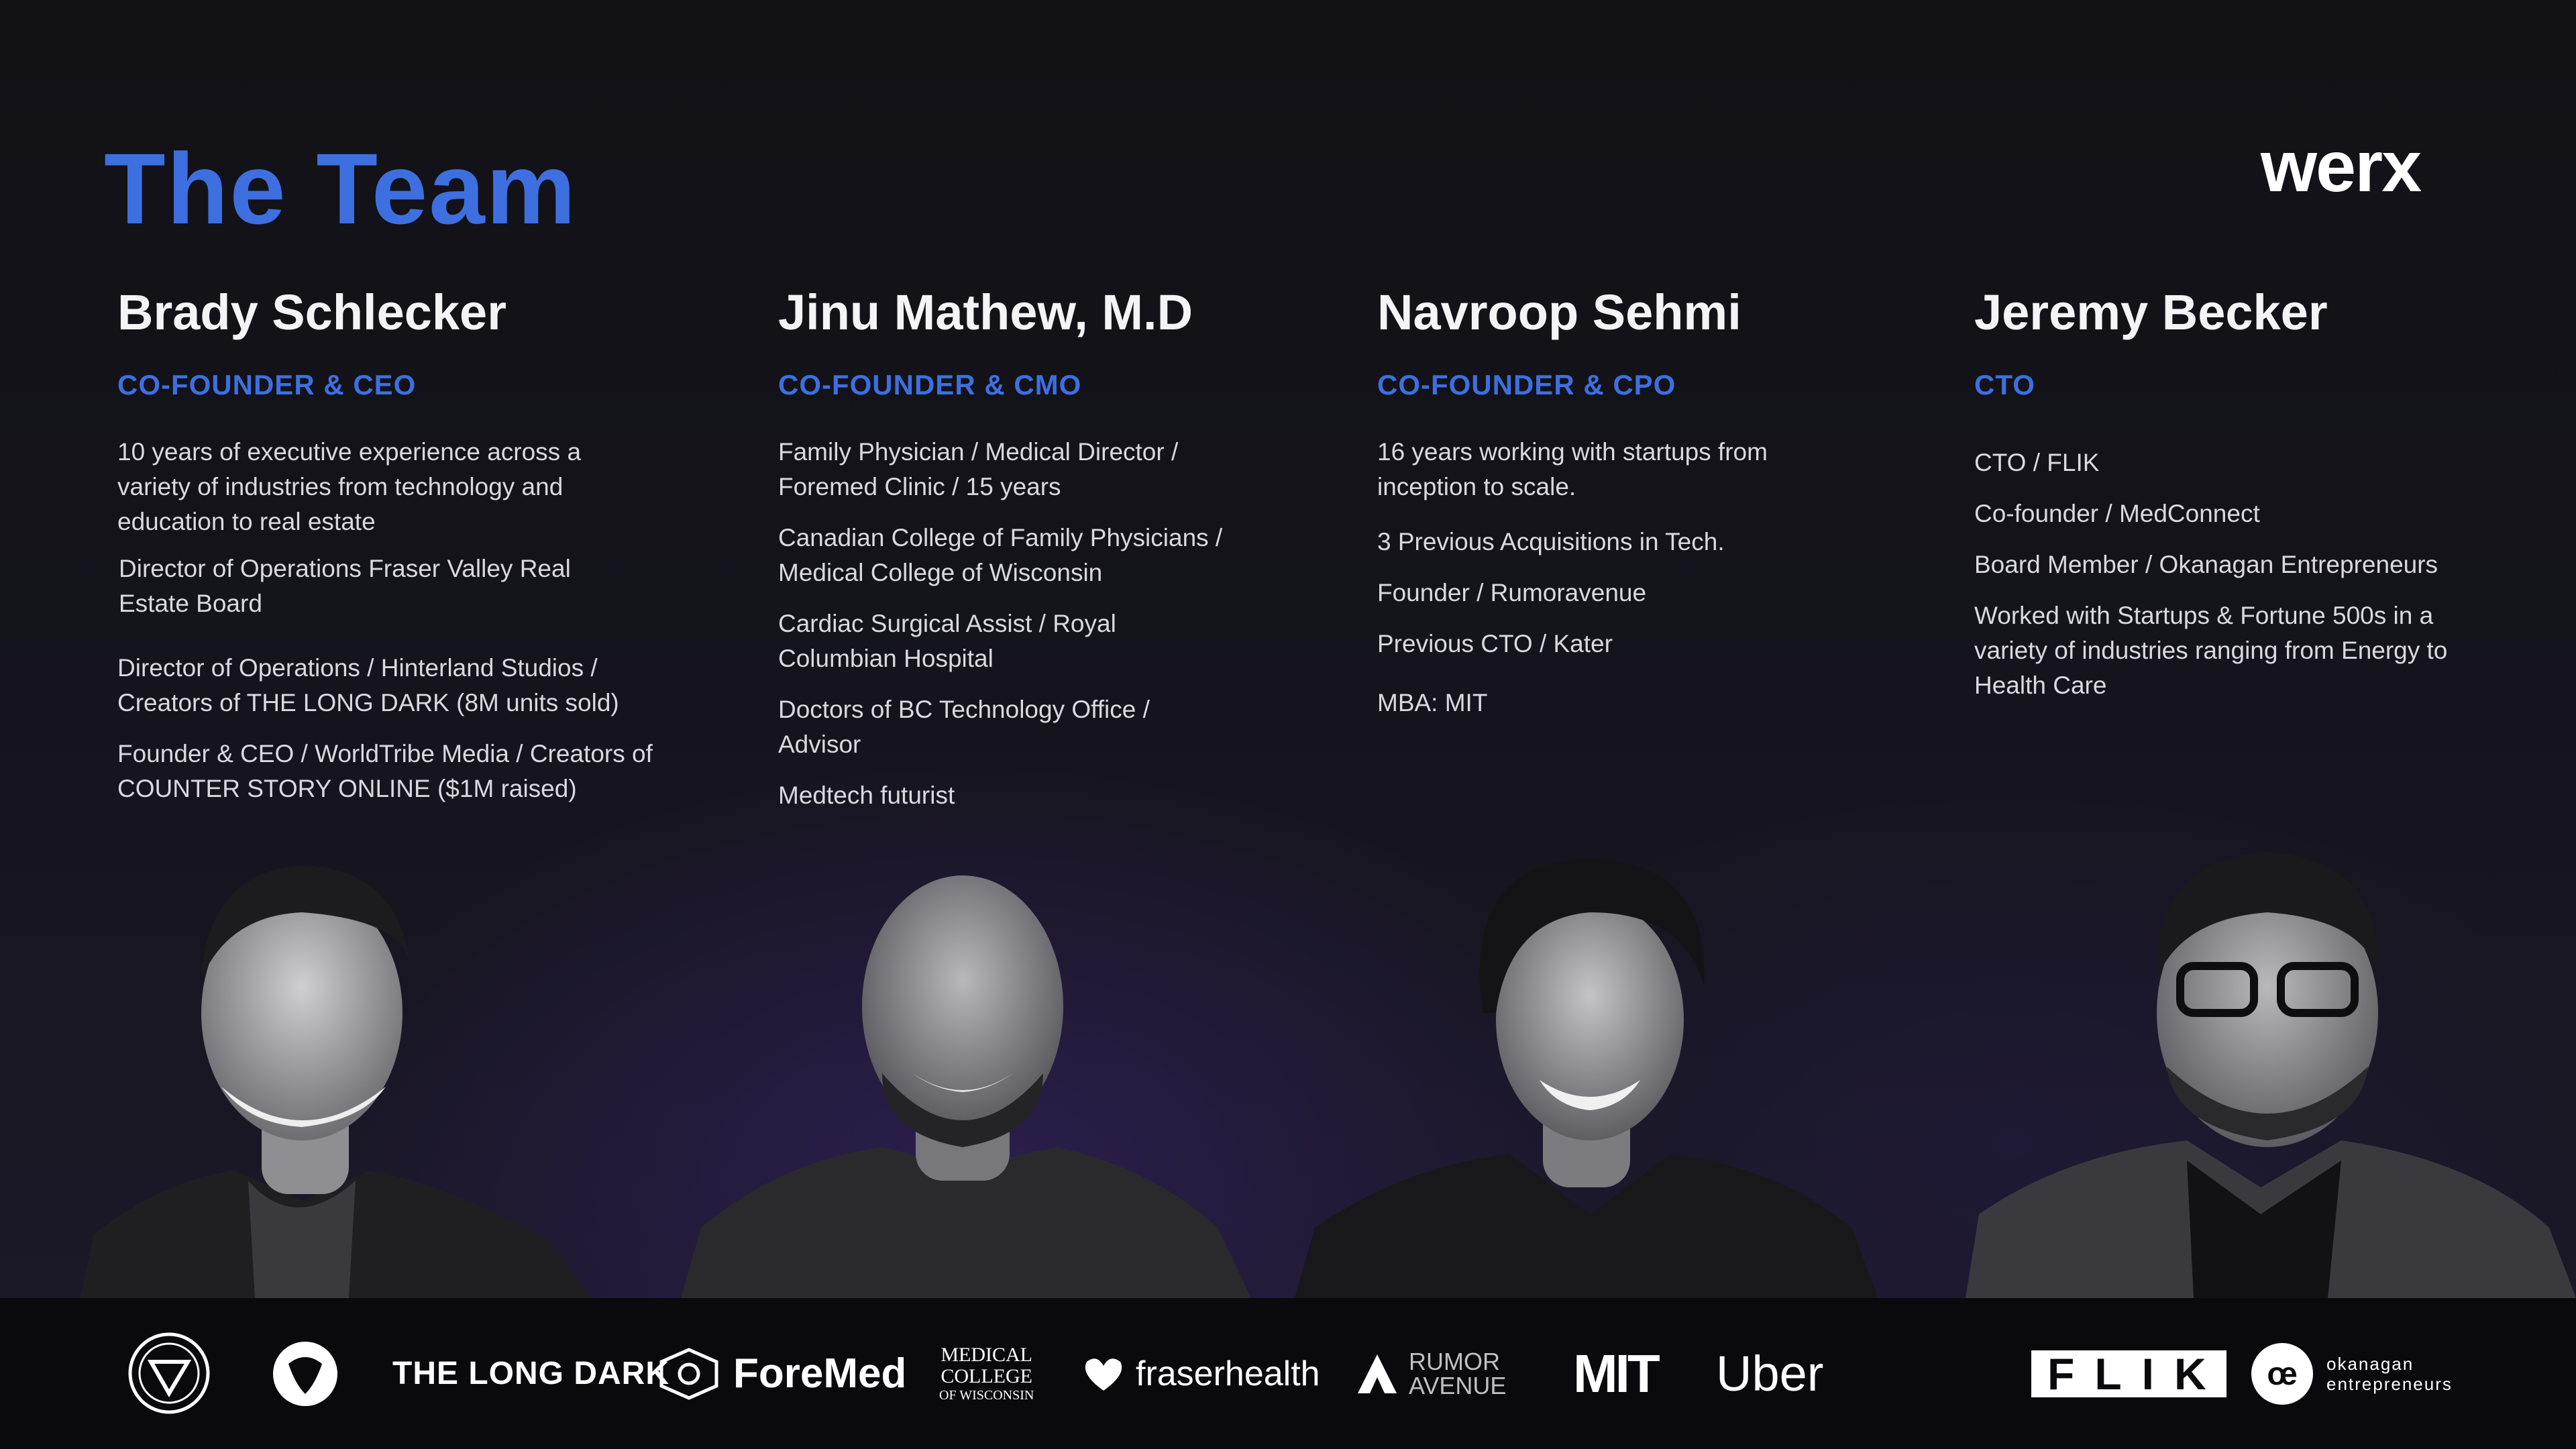  What do you see at coordinates (312, 312) in the screenshot?
I see `member-name: Brady Schlecker` at bounding box center [312, 312].